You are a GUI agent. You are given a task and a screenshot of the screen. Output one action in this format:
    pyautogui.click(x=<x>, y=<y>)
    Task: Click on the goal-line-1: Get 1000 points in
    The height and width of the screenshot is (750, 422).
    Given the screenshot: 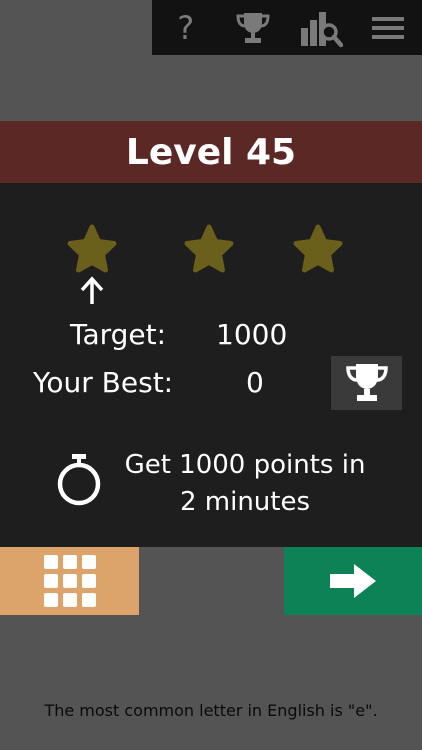 What is the action you would take?
    pyautogui.click(x=245, y=465)
    